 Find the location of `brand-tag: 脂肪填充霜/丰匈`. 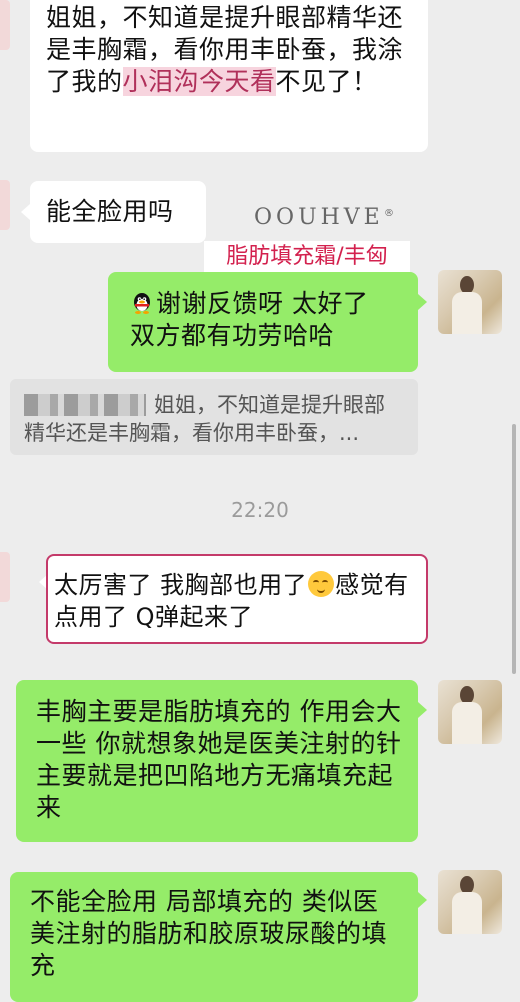

brand-tag: 脂肪填充霜/丰匈 is located at coordinates (307, 257).